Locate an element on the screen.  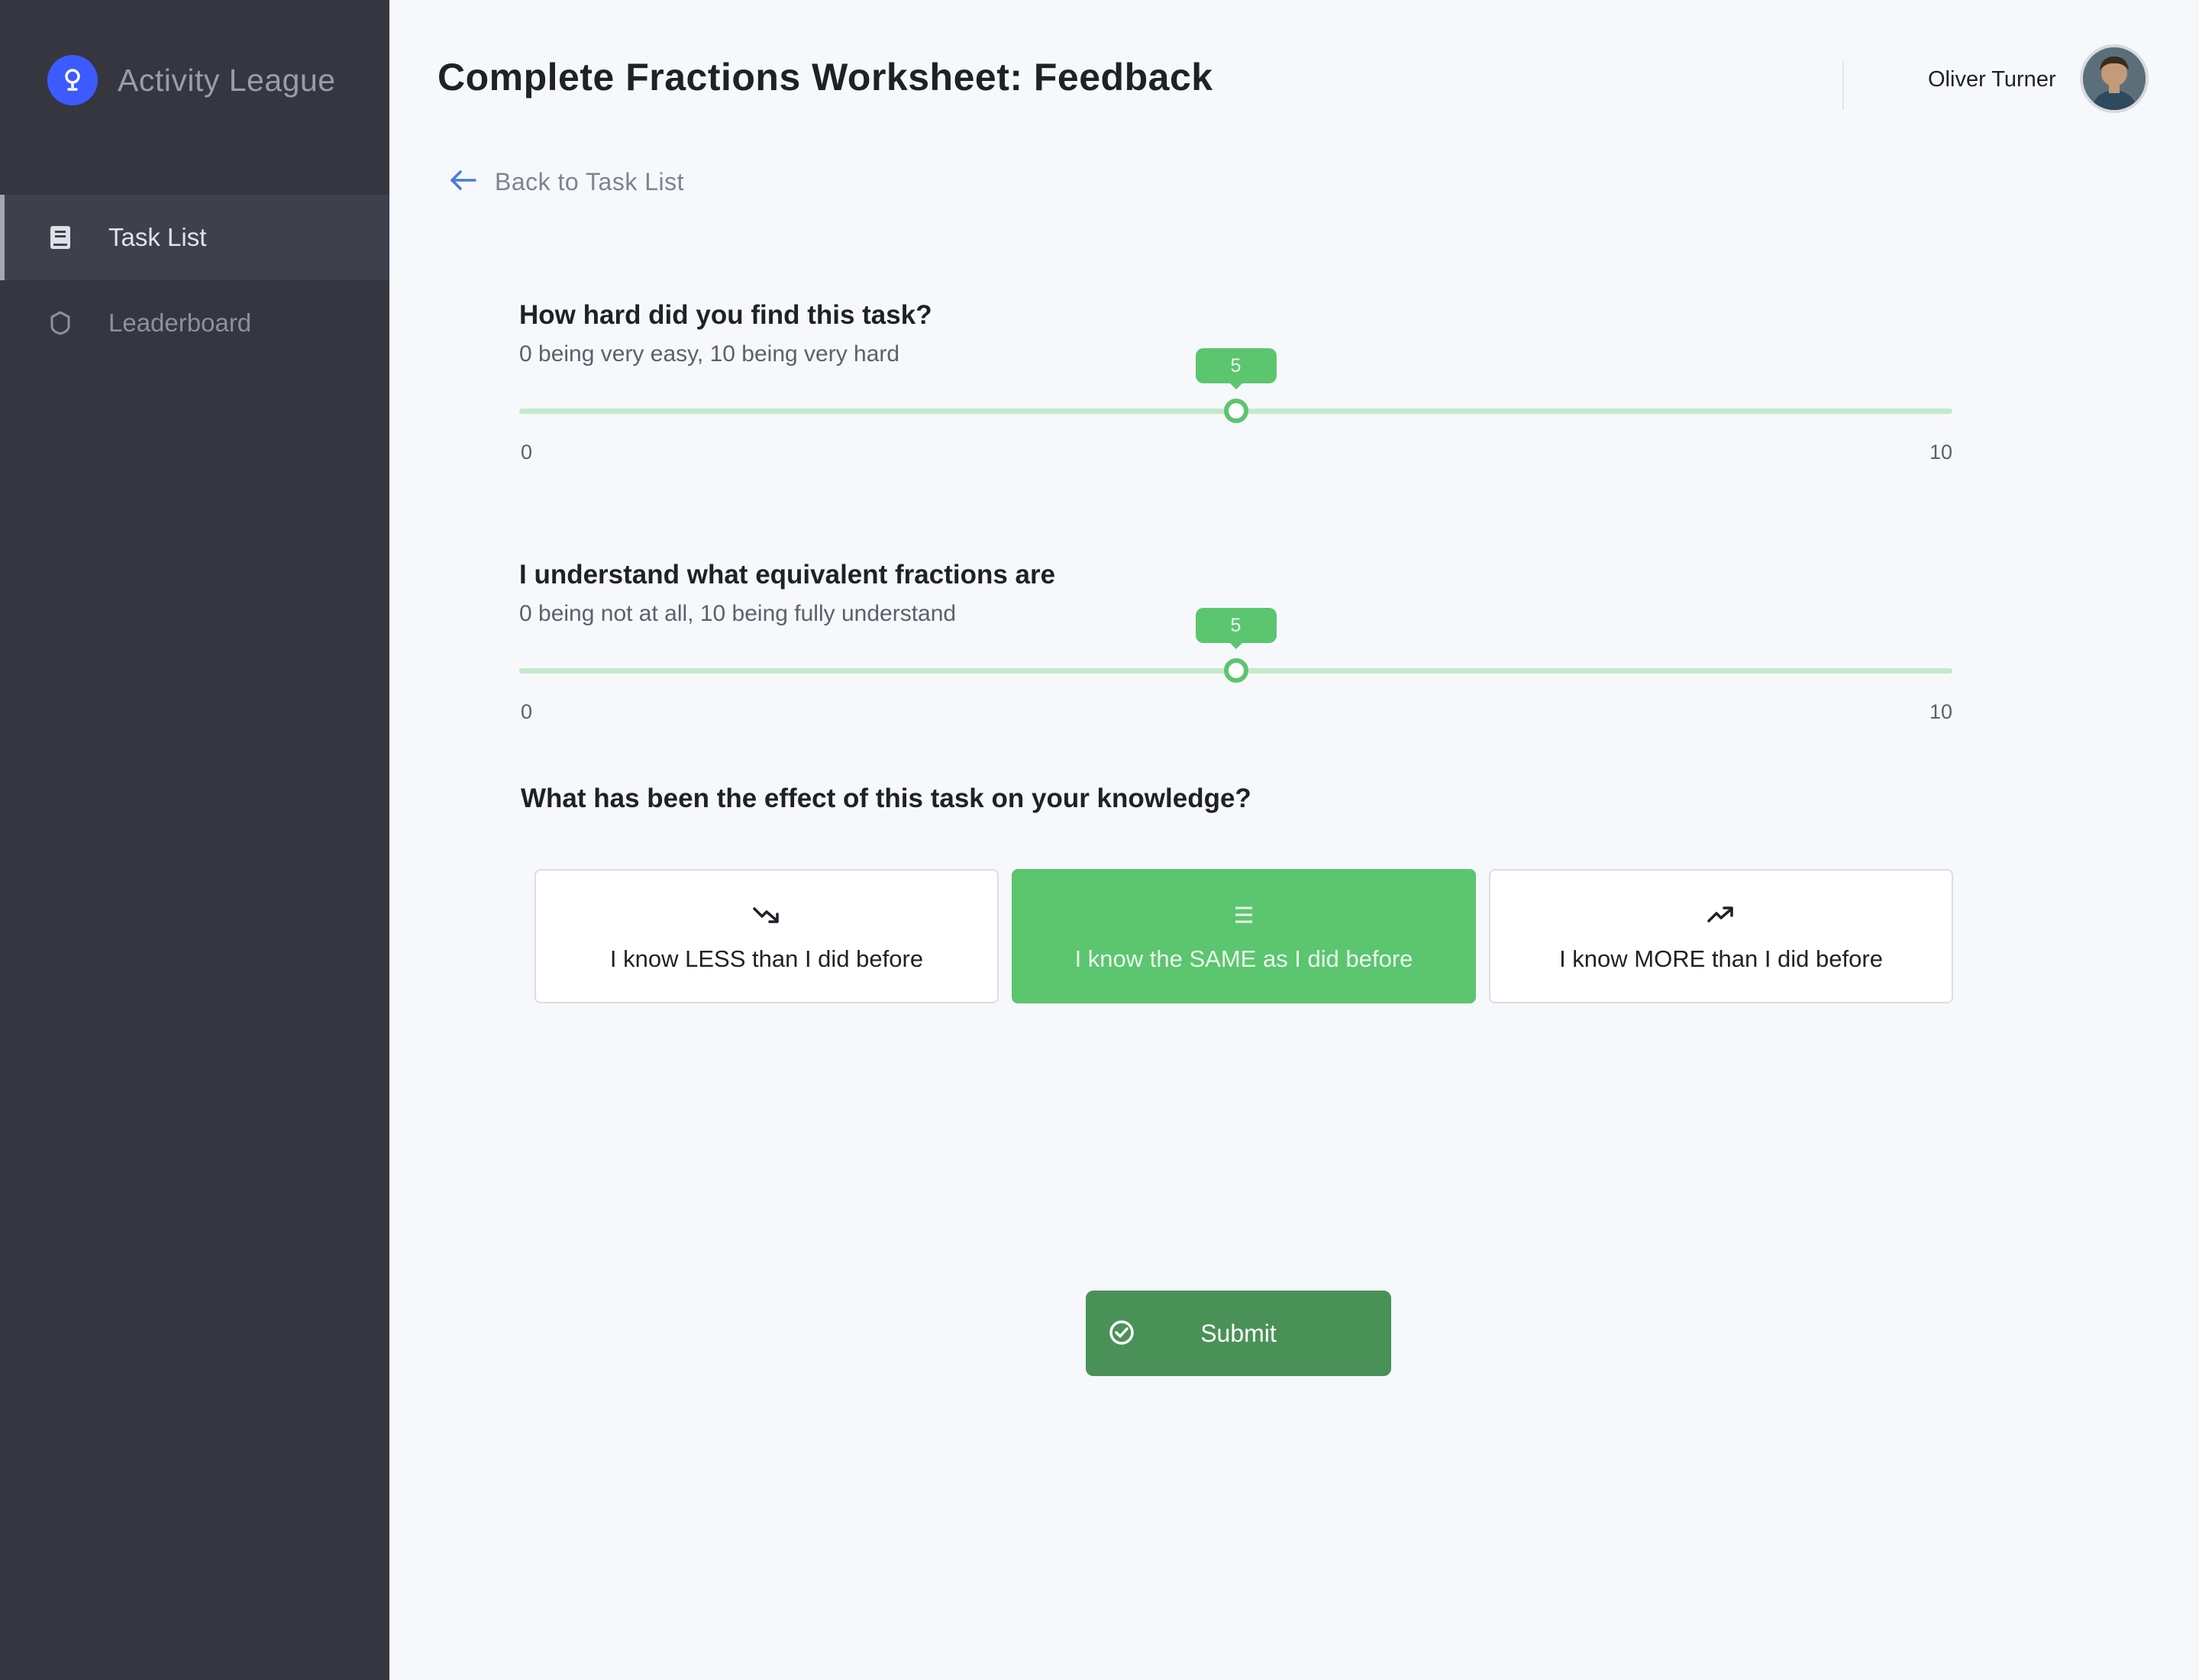
lightbulb-icon is located at coordinates (73, 80).